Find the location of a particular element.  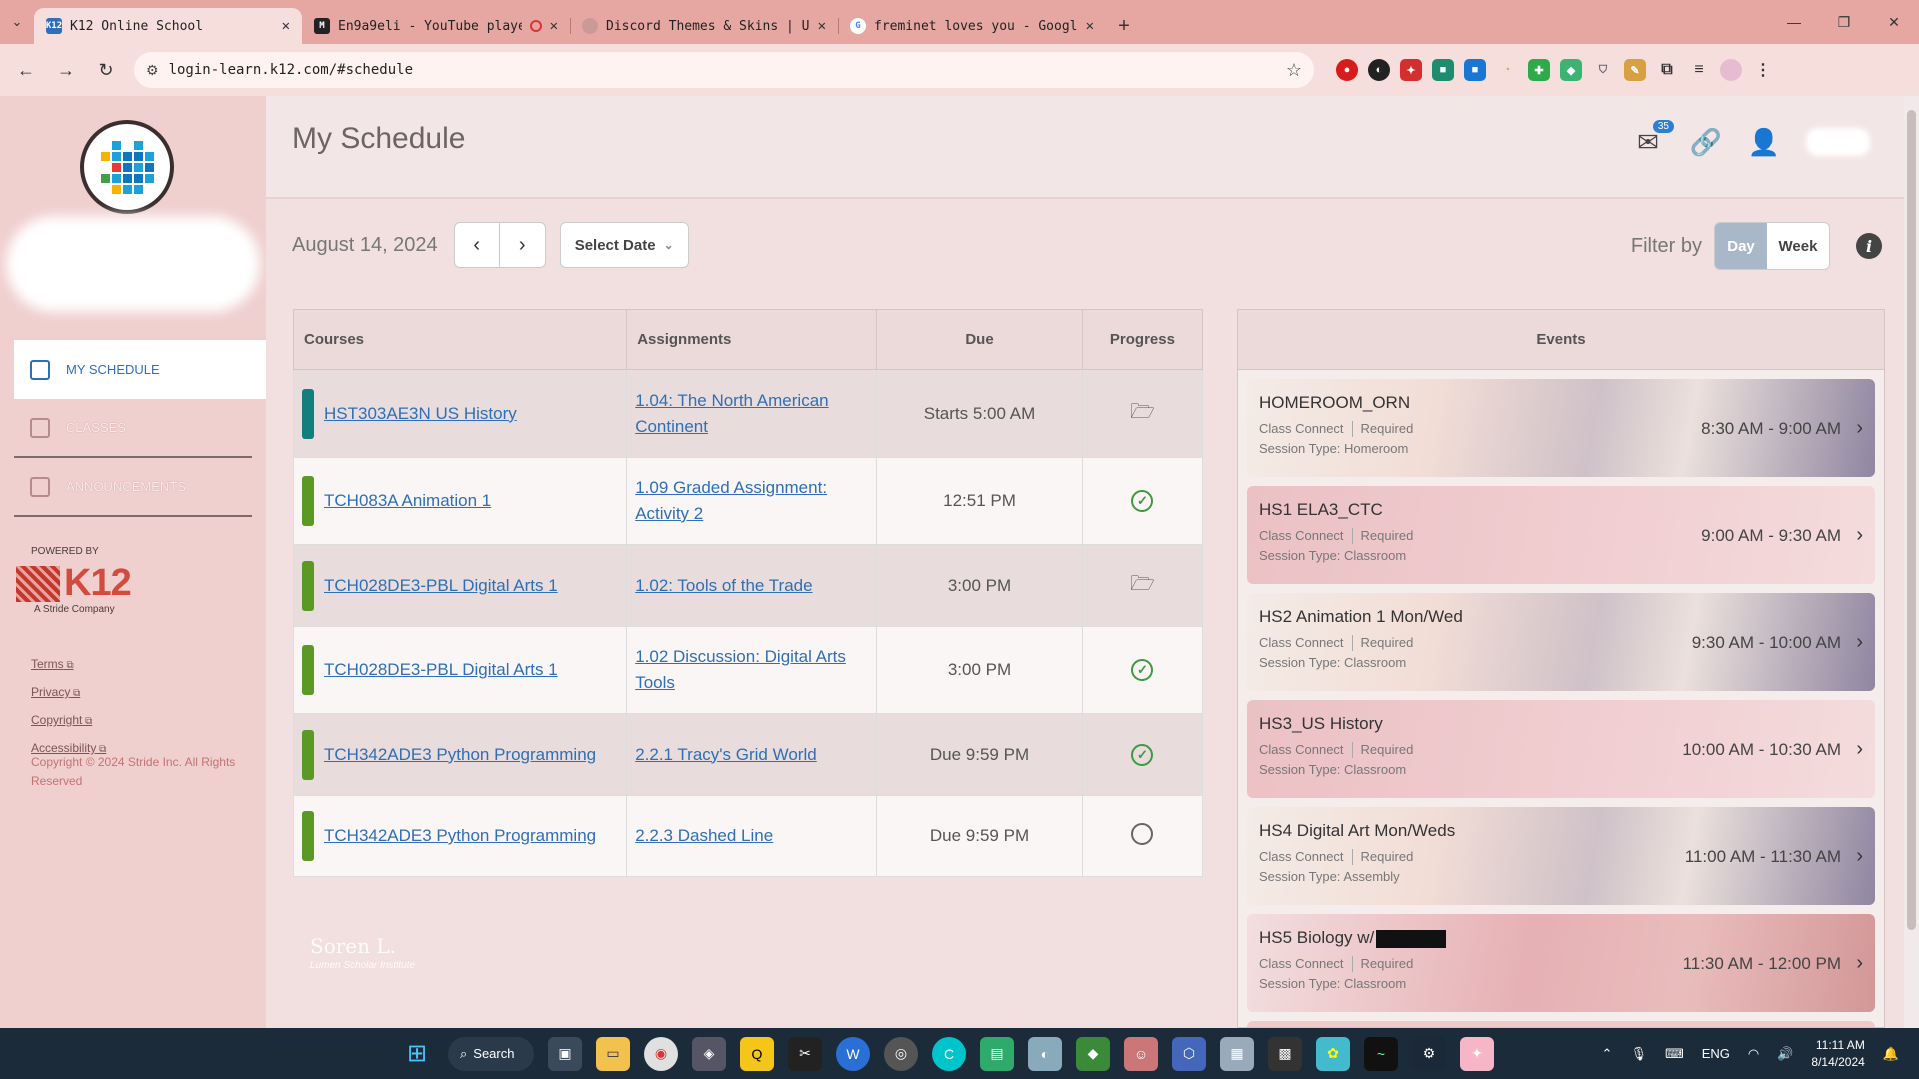

url-bar: ⚙ login-learn.k12.com/#schedule ☆ is located at coordinates (724, 70).